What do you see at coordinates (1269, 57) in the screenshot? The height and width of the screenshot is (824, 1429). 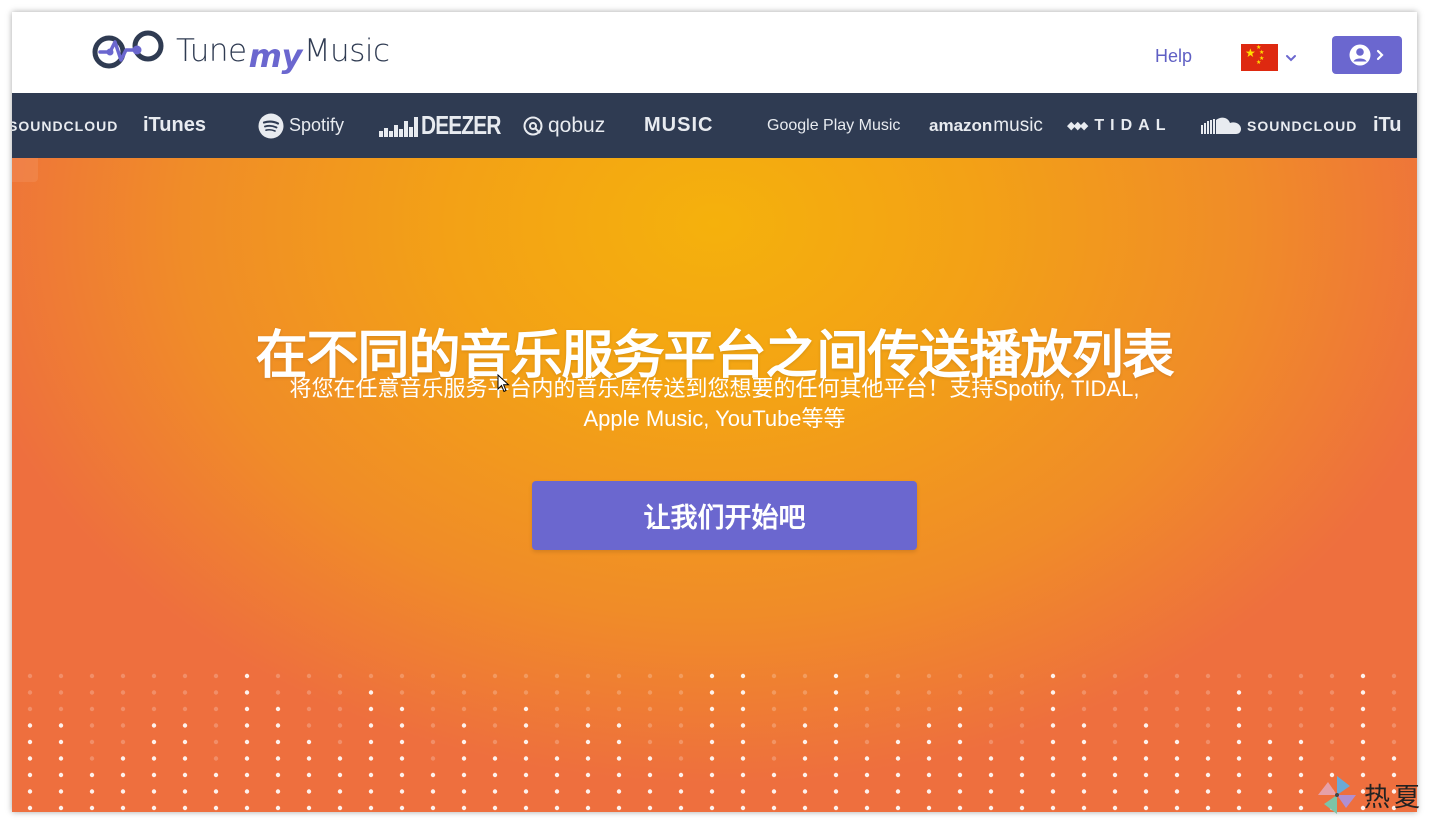 I see `language-selector: ★ ★ ★ ★ ★` at bounding box center [1269, 57].